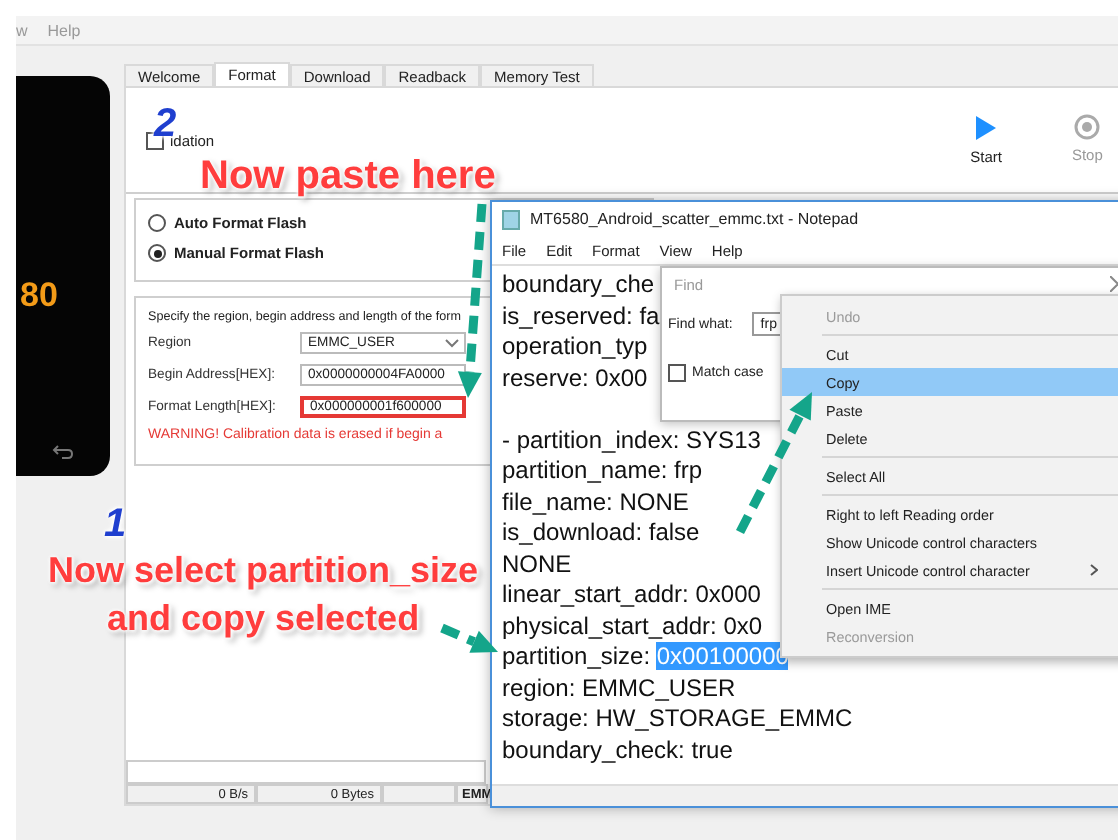 The width and height of the screenshot is (1118, 840). Describe the element at coordinates (631, 594) in the screenshot. I see `text-line: linear_start_addr: 0x000` at that location.